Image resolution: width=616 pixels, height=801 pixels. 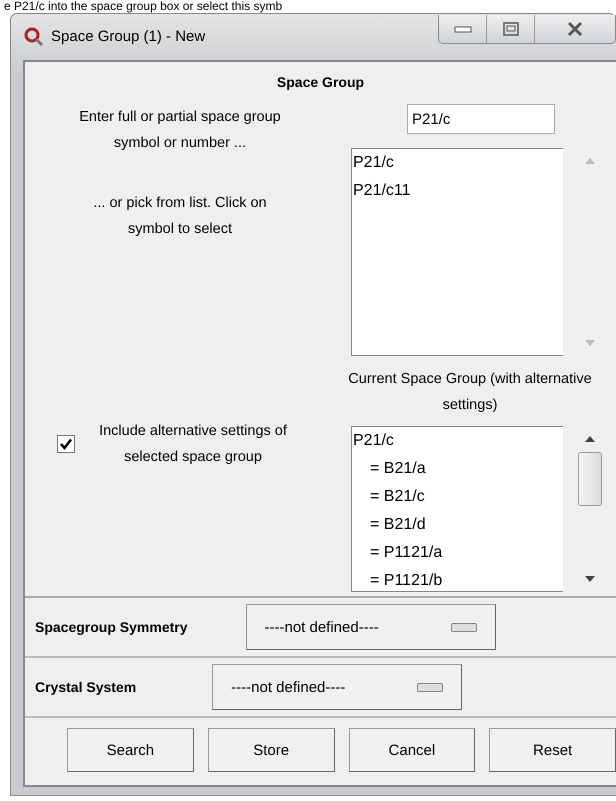 I want to click on checkbox, so click(x=66, y=444).